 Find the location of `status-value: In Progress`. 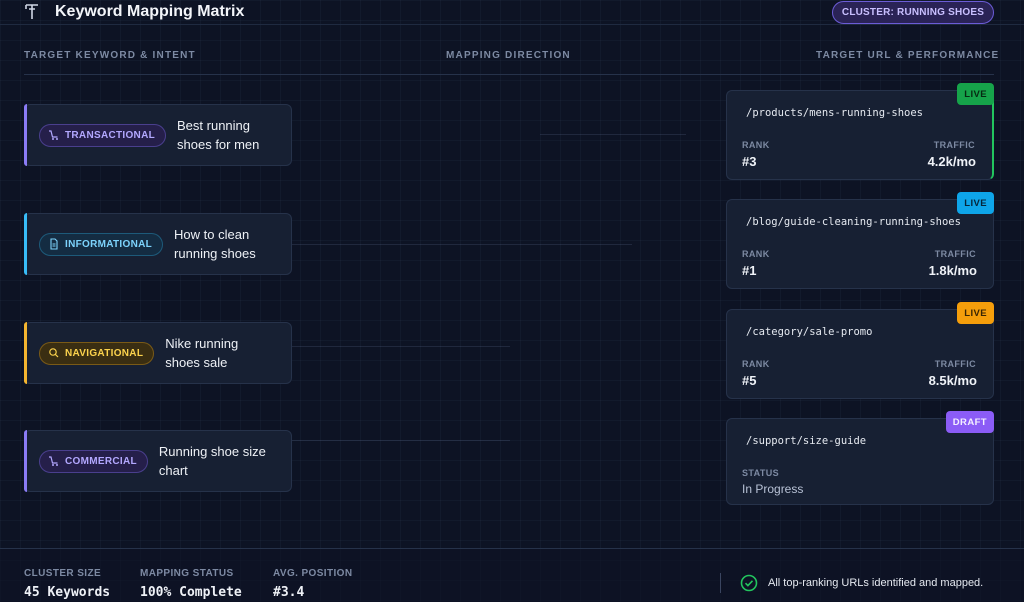

status-value: In Progress is located at coordinates (773, 489).